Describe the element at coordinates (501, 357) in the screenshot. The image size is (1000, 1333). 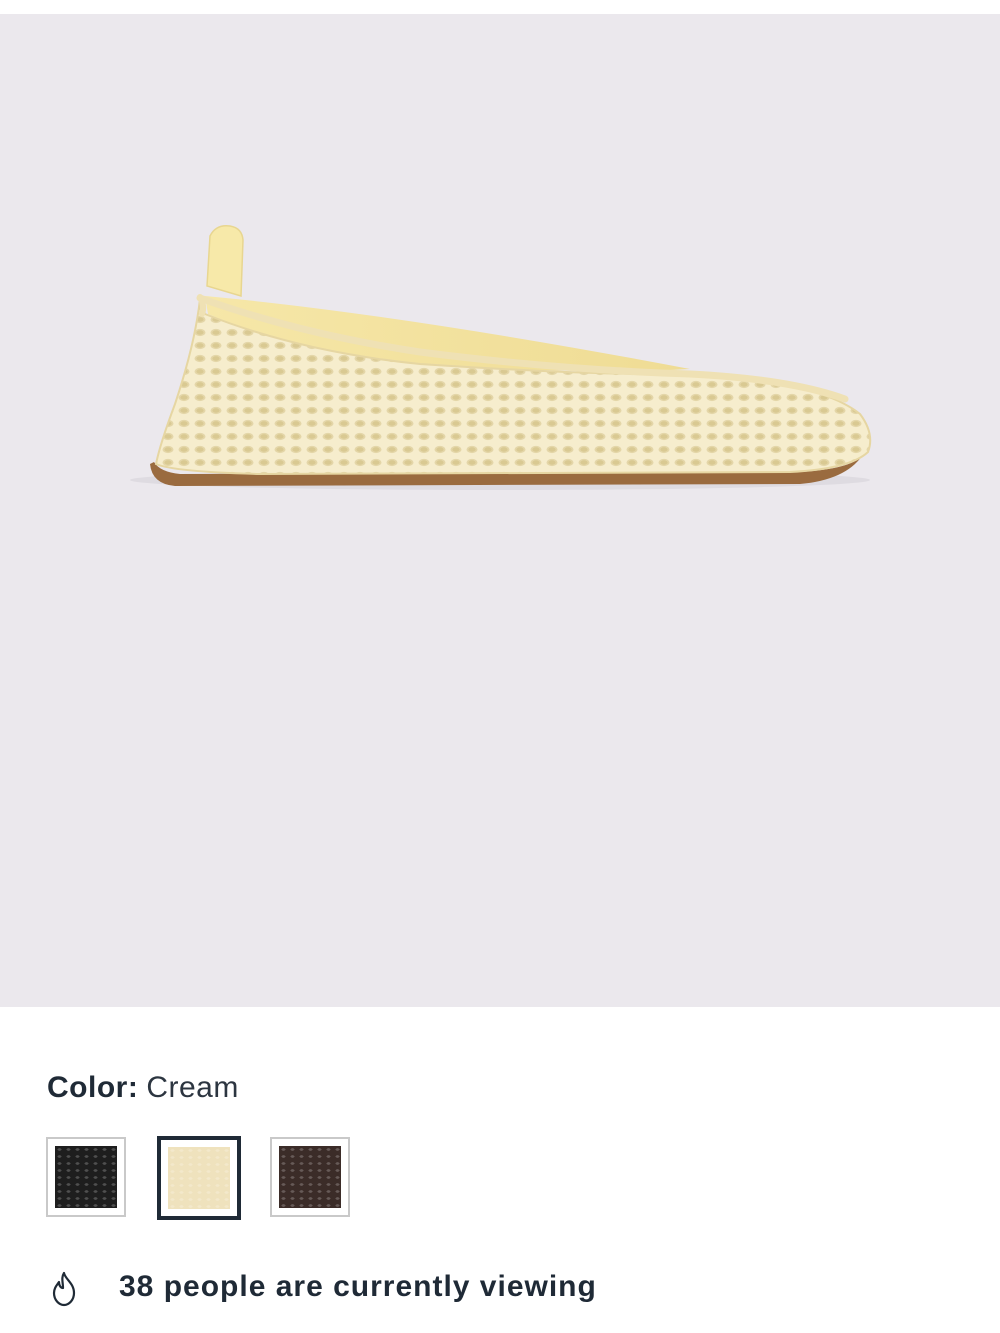
I see `ballet-flat-illustration` at that location.